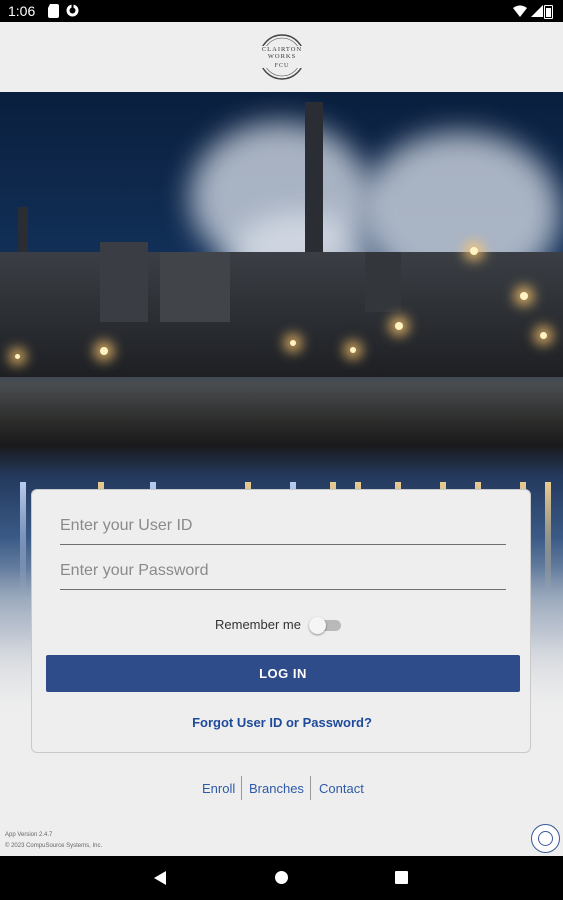 This screenshot has width=563, height=900. I want to click on signal-icon, so click(537, 13).